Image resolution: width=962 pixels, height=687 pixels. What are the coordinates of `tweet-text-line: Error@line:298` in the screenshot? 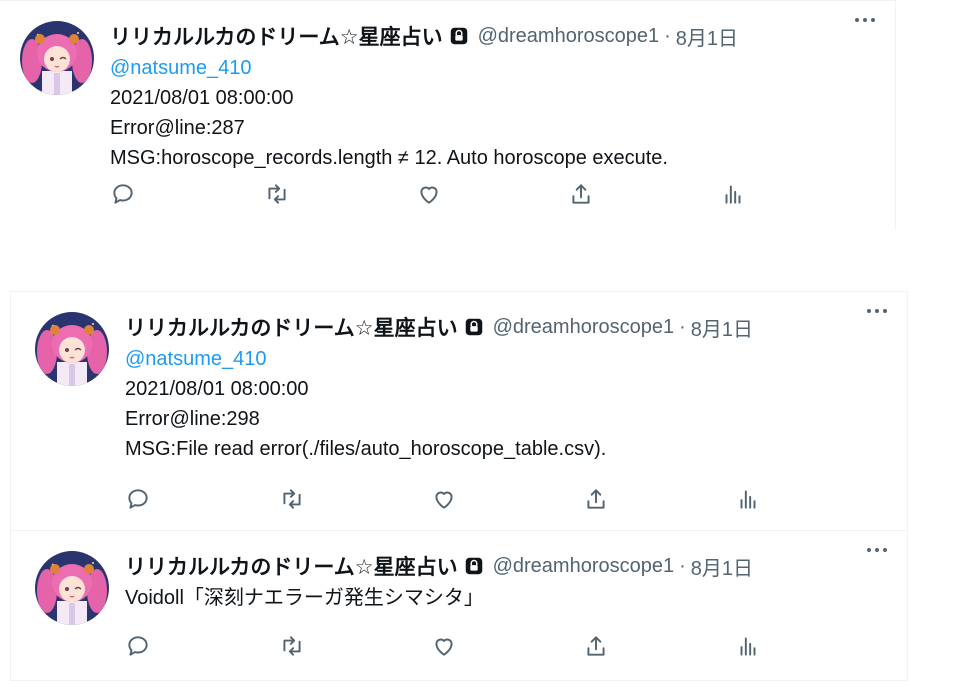 It's located at (192, 419).